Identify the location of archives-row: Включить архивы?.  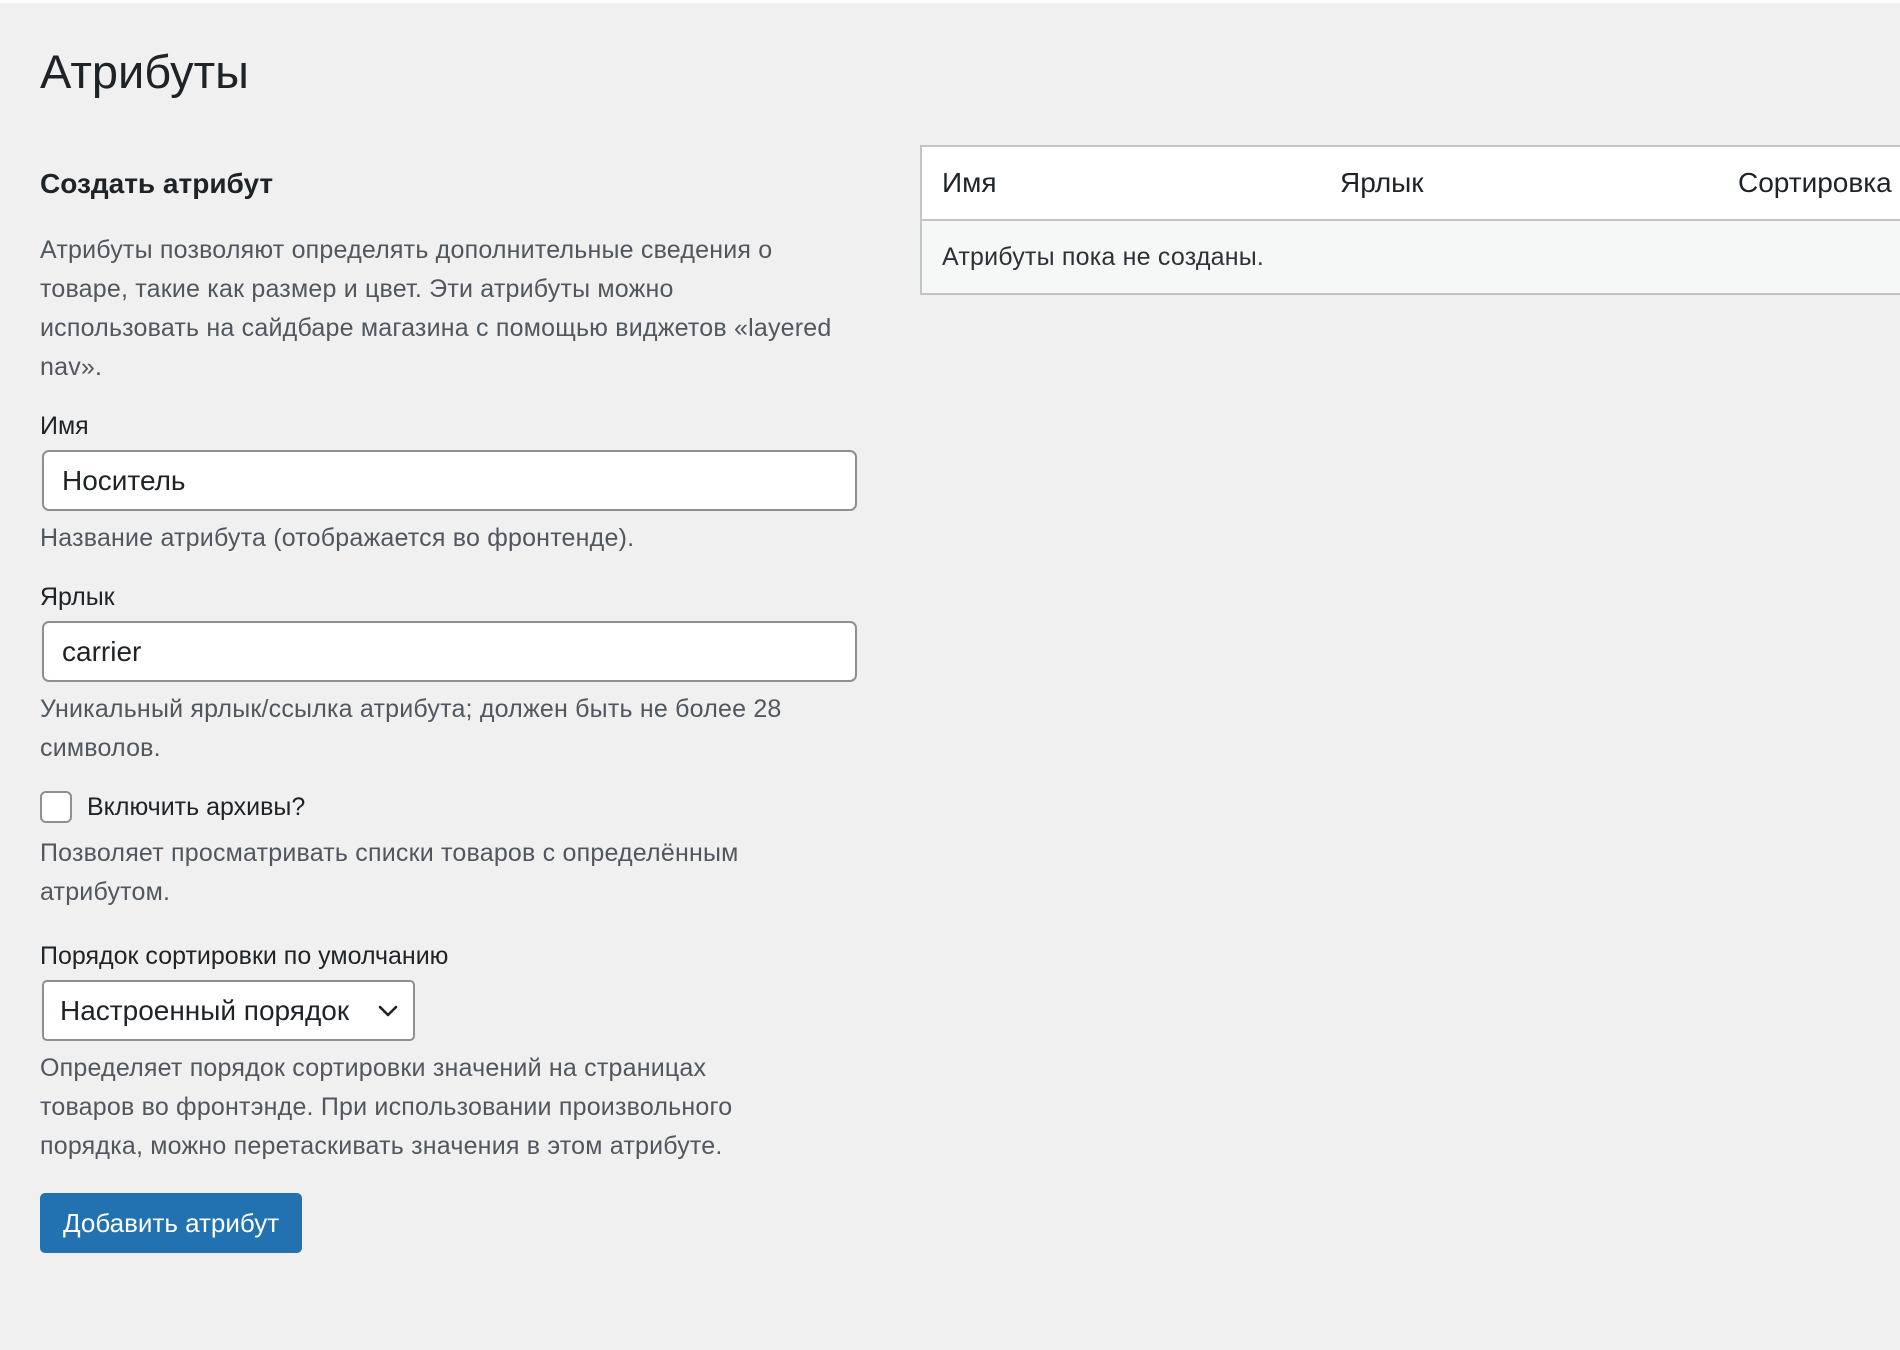
(470, 807).